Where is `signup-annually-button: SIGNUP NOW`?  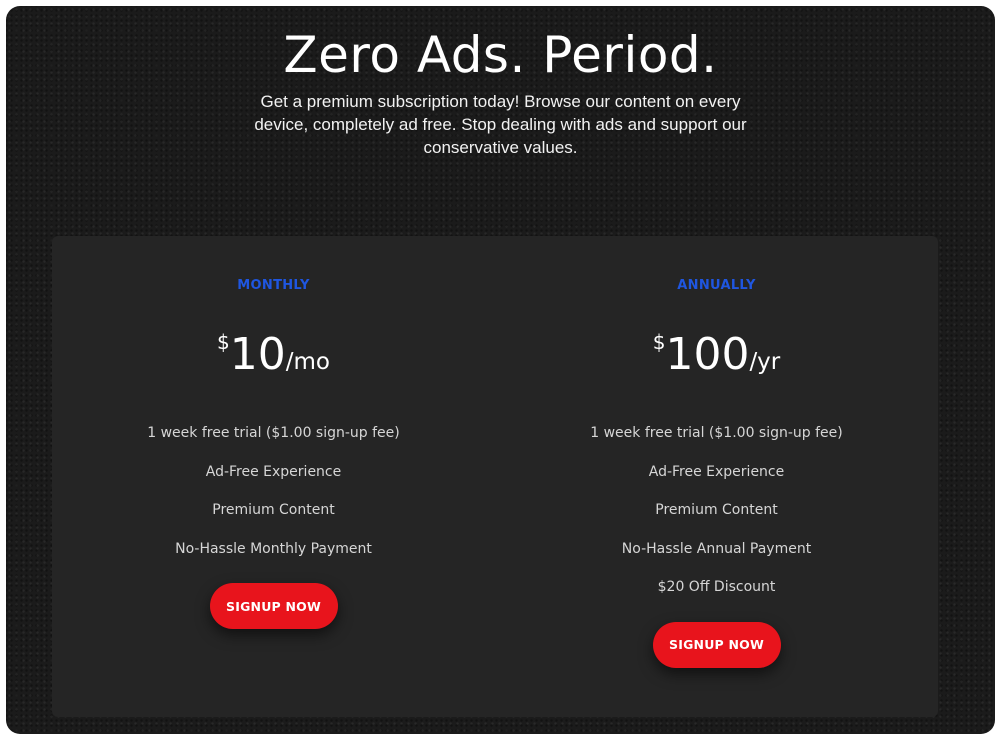
signup-annually-button: SIGNUP NOW is located at coordinates (716, 644).